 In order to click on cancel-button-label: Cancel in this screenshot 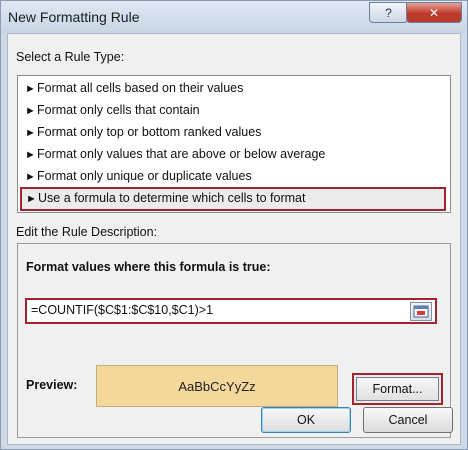, I will do `click(408, 420)`.